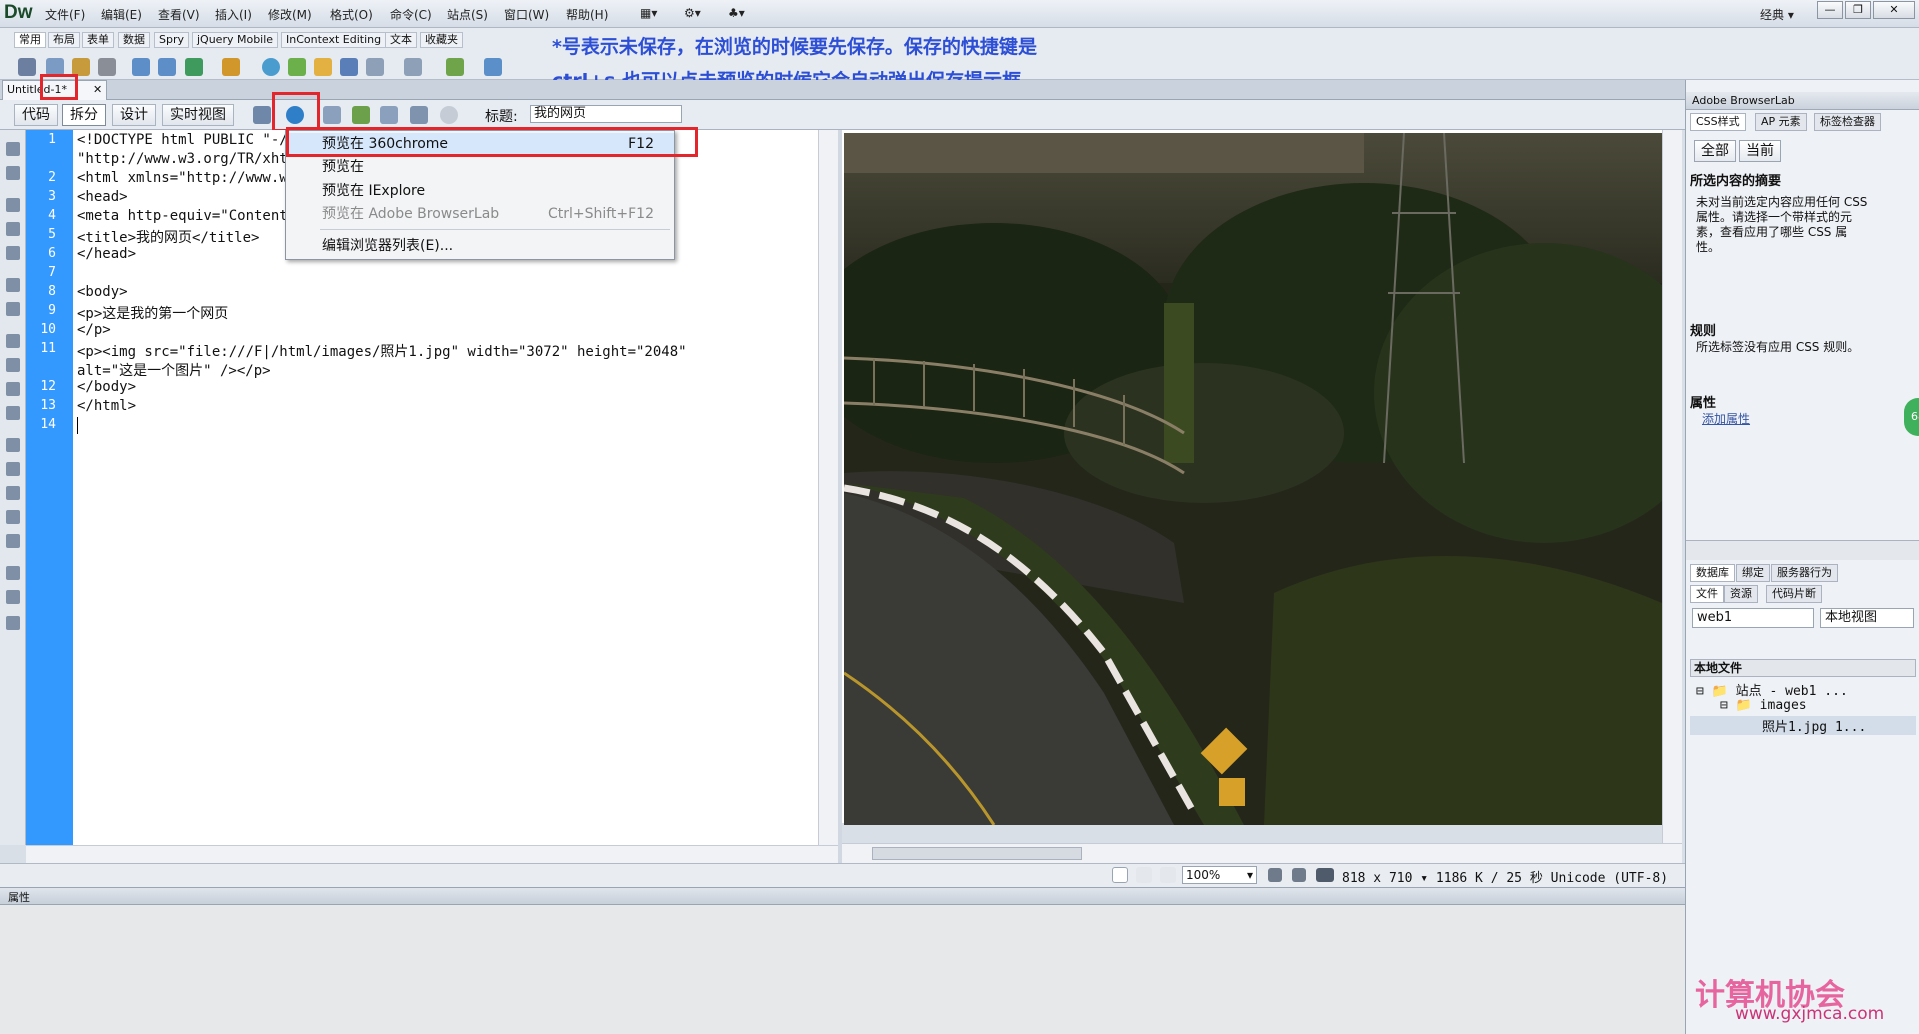 The height and width of the screenshot is (1034, 1919). What do you see at coordinates (419, 115) in the screenshot?
I see `inspect-icon` at bounding box center [419, 115].